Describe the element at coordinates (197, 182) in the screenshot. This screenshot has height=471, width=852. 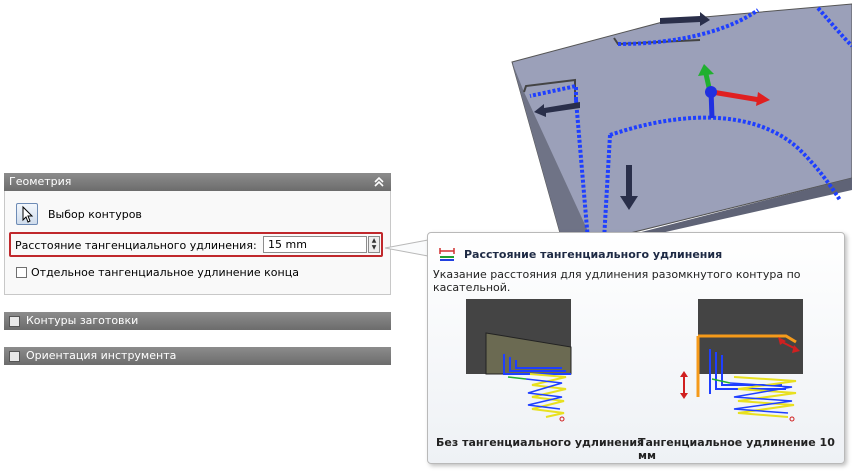
I see `geometry-section-header: Геометрия` at that location.